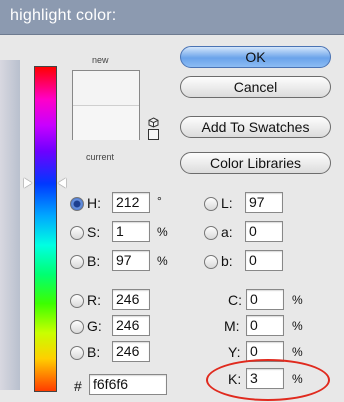  What do you see at coordinates (297, 326) in the screenshot?
I see `magenta-unit: %` at bounding box center [297, 326].